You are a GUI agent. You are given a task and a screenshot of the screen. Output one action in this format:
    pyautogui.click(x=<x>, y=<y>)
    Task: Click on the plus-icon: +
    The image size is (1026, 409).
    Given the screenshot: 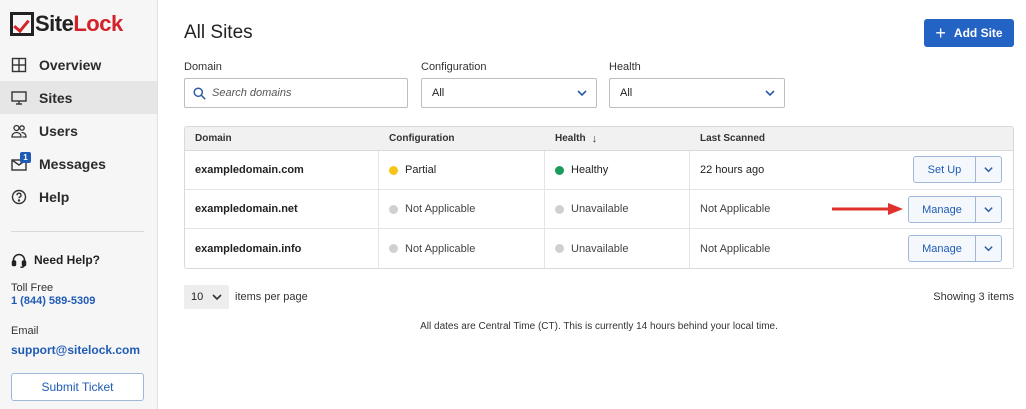 What is the action you would take?
    pyautogui.click(x=940, y=33)
    